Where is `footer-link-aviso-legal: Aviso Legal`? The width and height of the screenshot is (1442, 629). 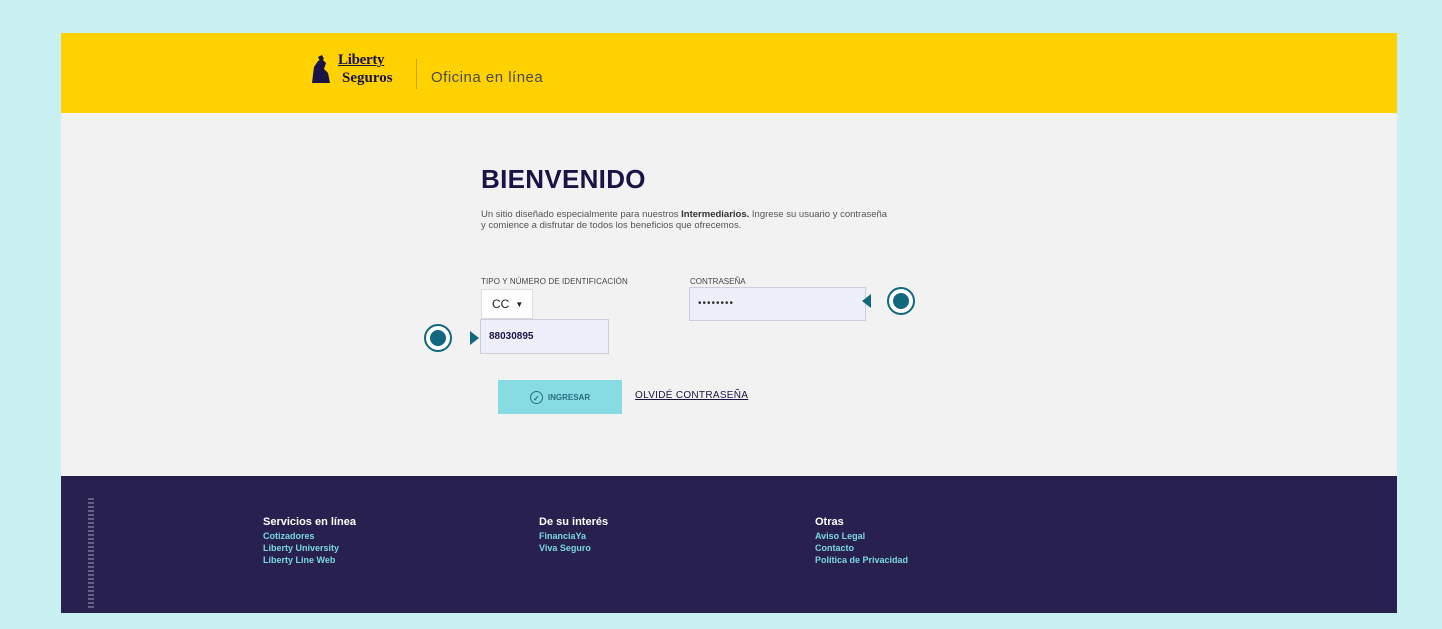
footer-link-aviso-legal: Aviso Legal is located at coordinates (861, 536).